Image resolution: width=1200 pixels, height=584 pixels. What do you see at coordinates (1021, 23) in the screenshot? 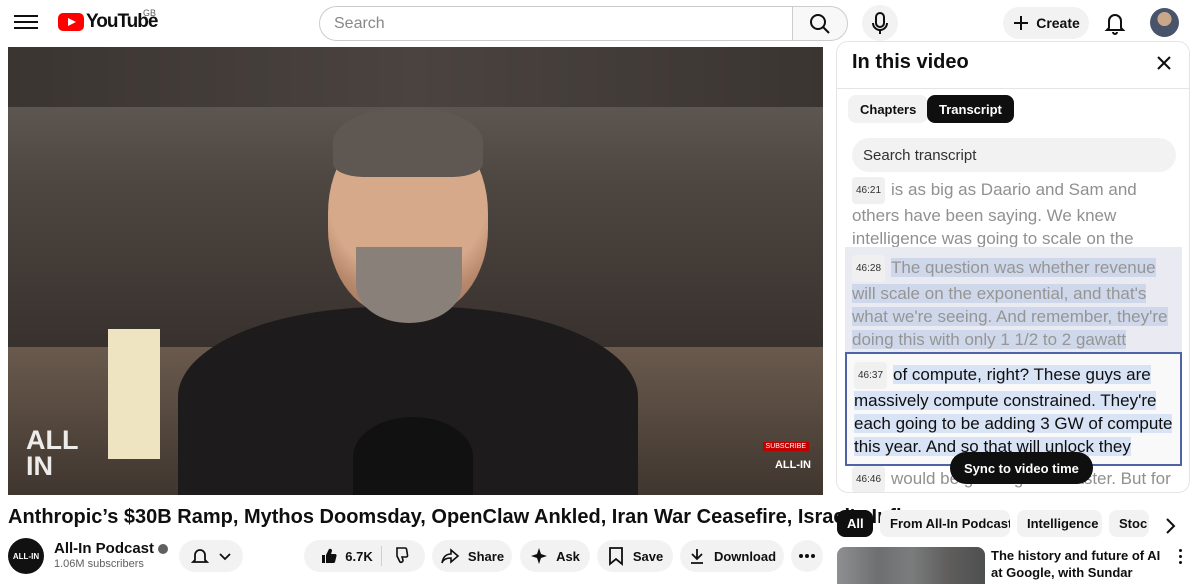
I see `plus-icon` at bounding box center [1021, 23].